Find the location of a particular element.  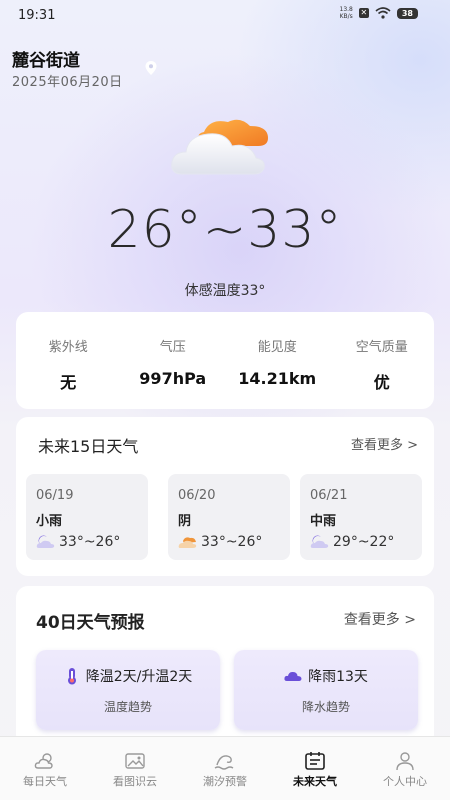

current-date: 2025年06月20日 is located at coordinates (67, 82).